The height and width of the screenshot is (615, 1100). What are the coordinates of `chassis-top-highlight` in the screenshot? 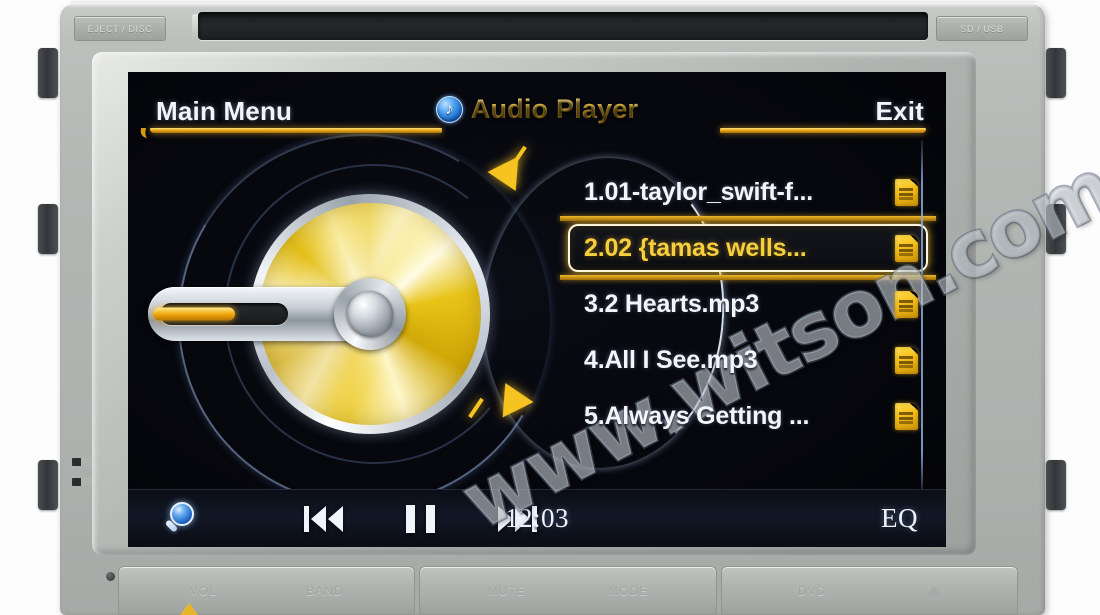 It's located at (552, 5).